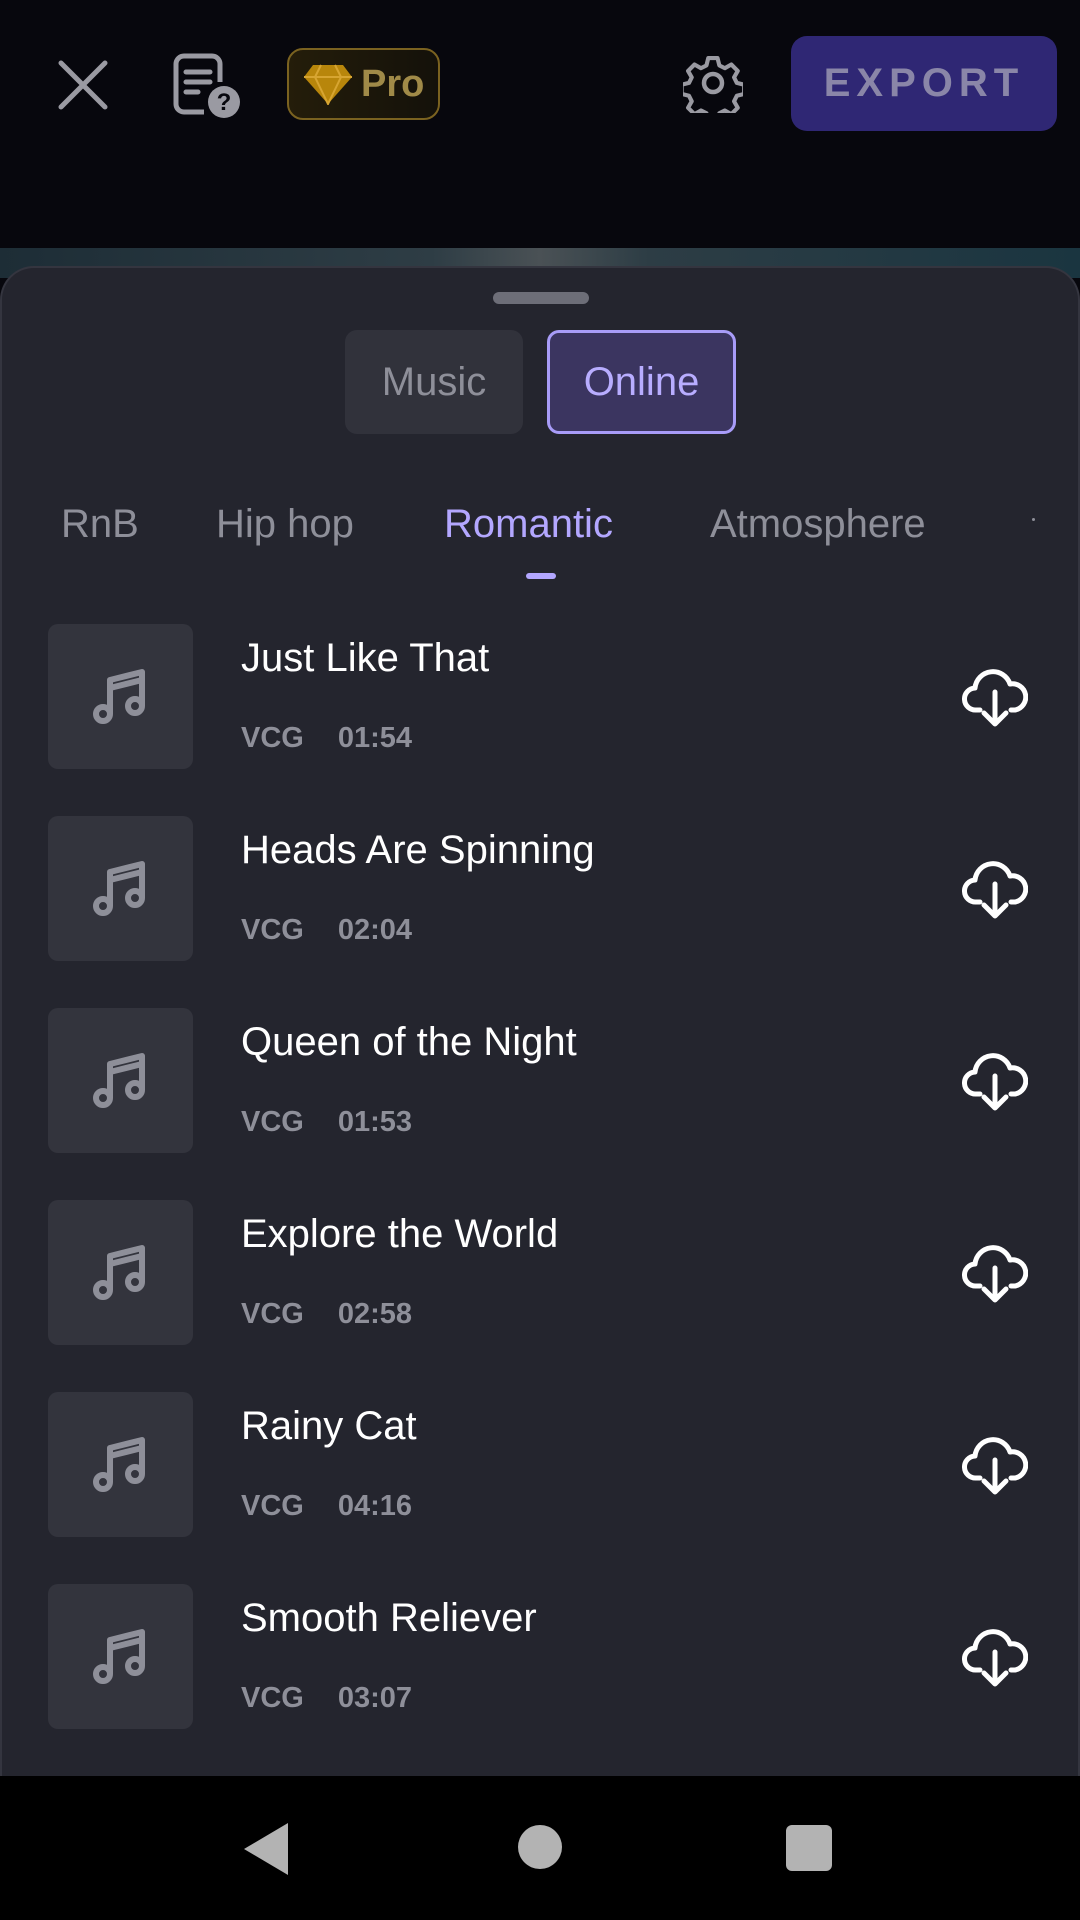 This screenshot has width=1080, height=1920. I want to click on track-row: Rainy Cat VCG 04:16, so click(541, 1466).